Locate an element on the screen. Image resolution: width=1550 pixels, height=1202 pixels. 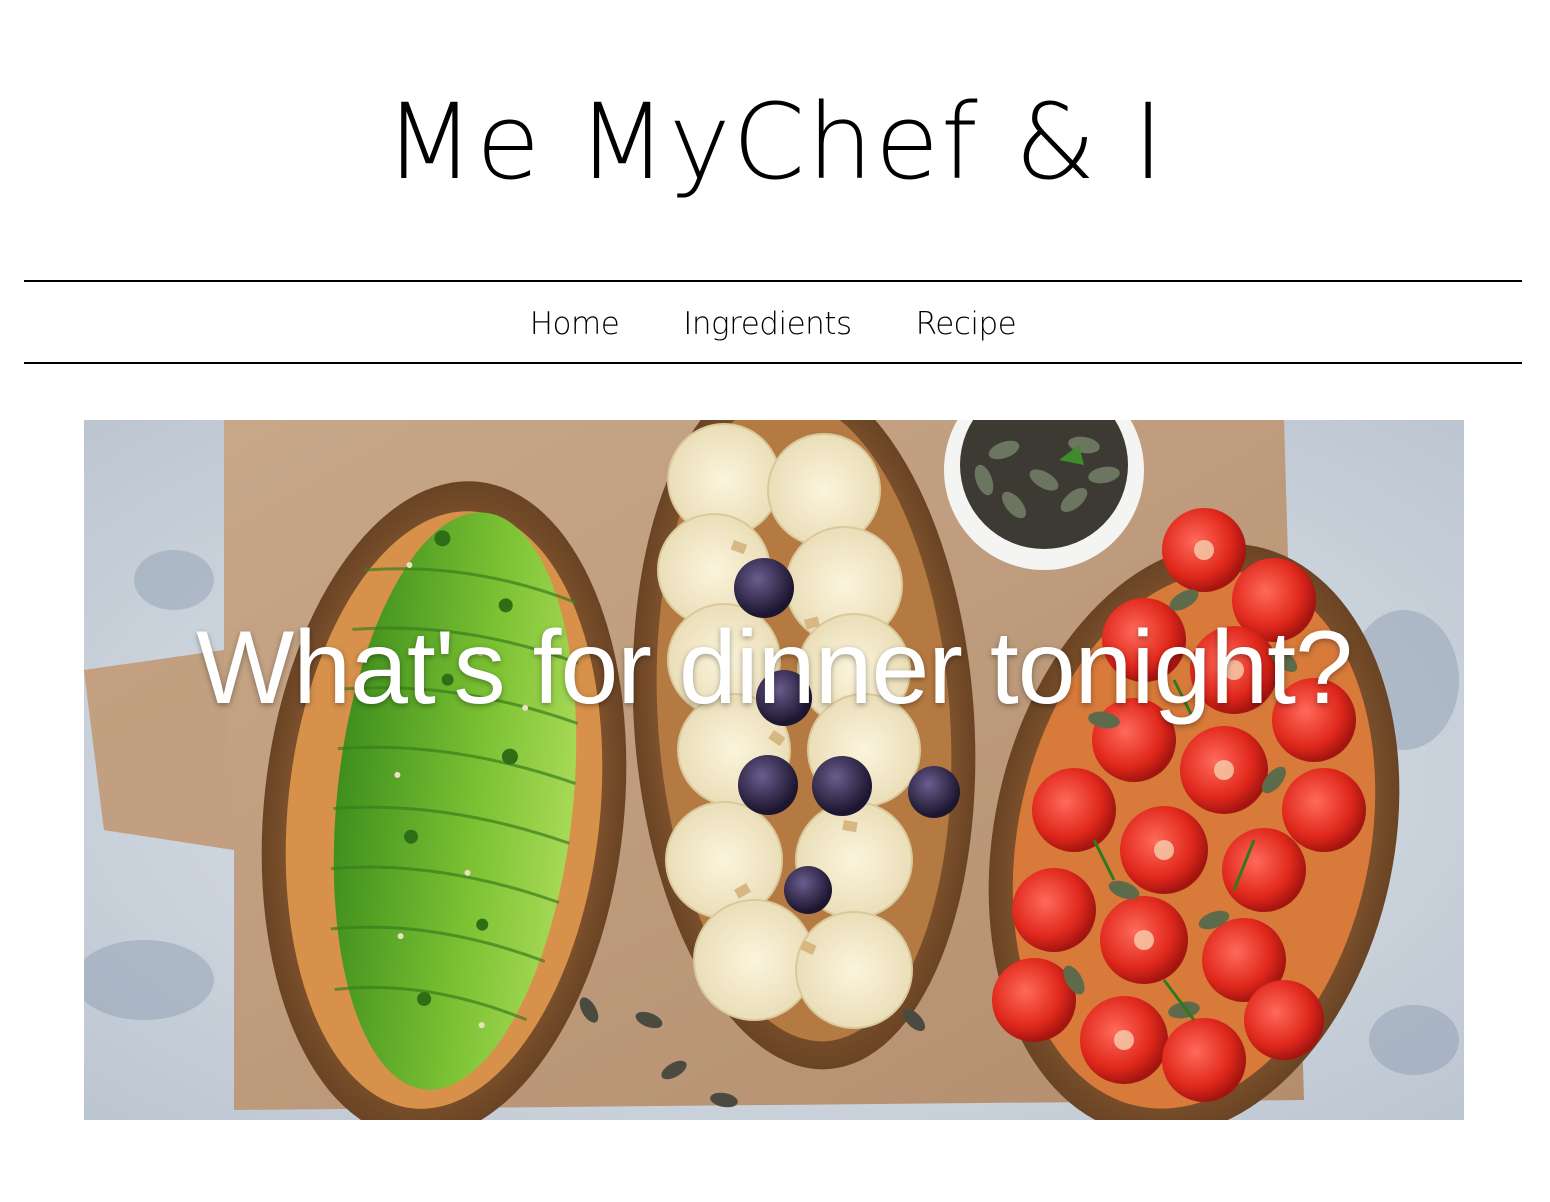
nav-item-ingredients: Ingredients is located at coordinates (767, 322).